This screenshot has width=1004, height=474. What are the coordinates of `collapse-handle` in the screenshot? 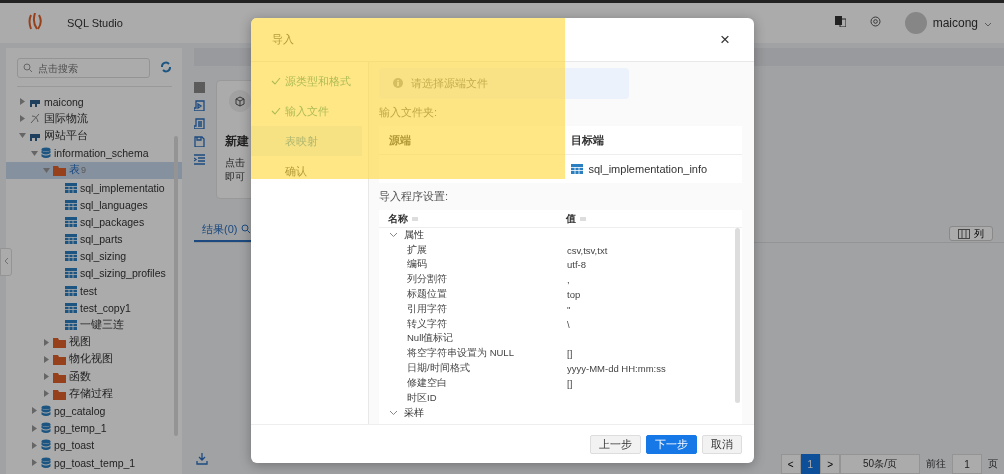 It's located at (6, 262).